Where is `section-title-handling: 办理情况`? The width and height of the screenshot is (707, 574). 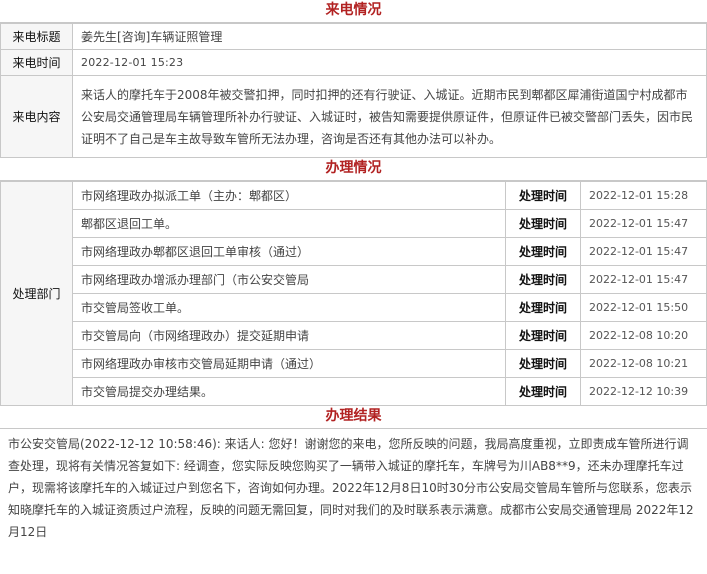 section-title-handling: 办理情况 is located at coordinates (353, 169).